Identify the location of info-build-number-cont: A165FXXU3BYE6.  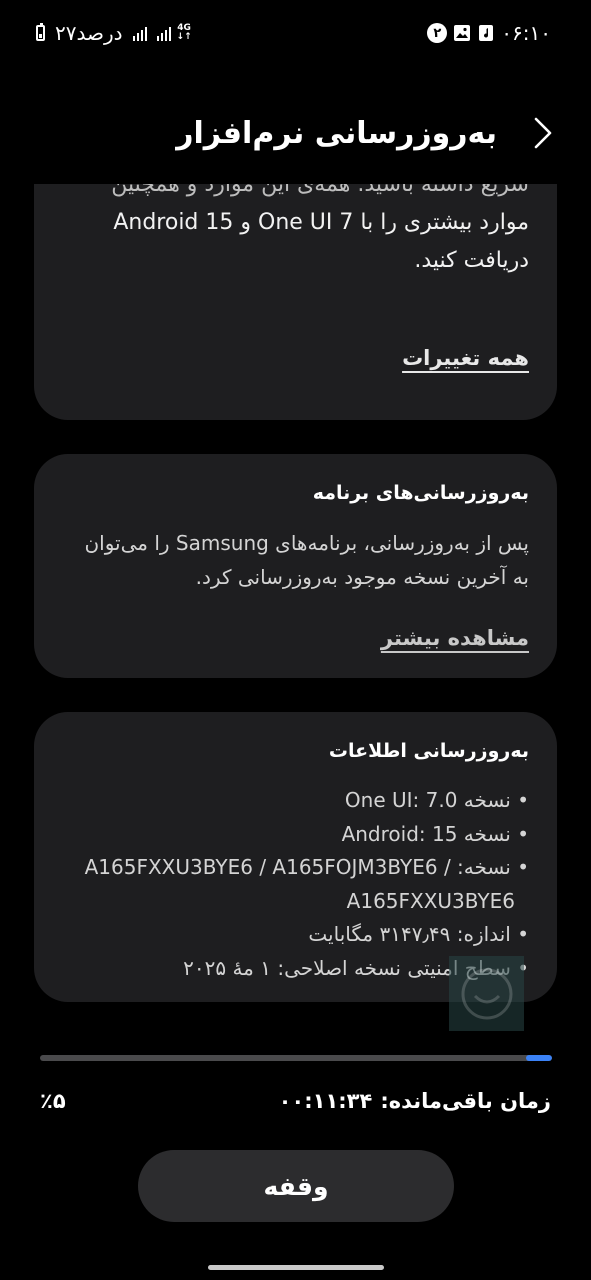
(430, 900).